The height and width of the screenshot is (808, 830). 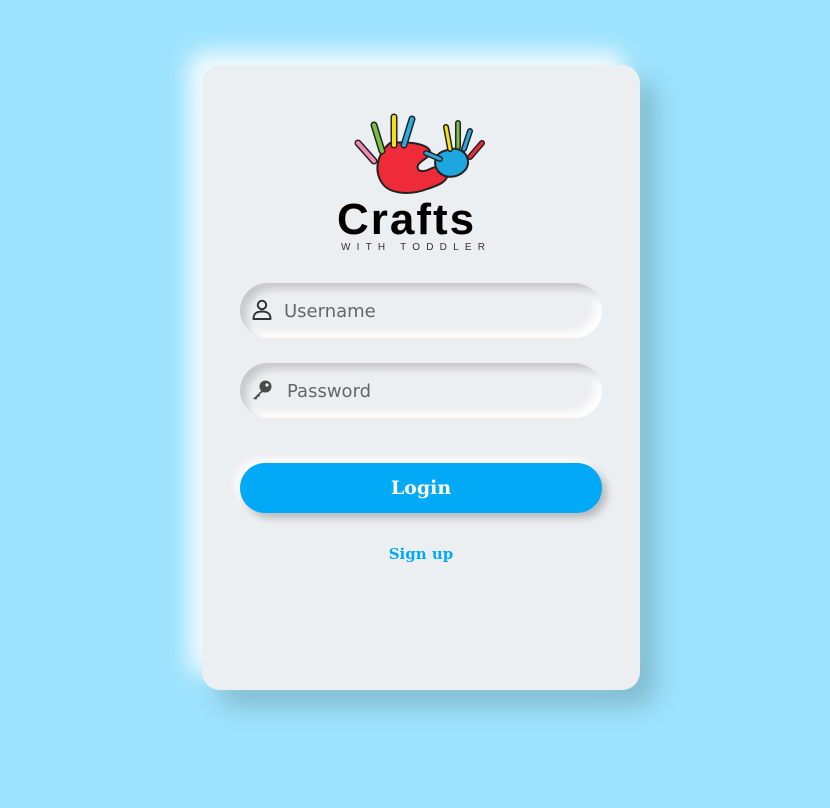 I want to click on password-input, so click(x=437, y=391).